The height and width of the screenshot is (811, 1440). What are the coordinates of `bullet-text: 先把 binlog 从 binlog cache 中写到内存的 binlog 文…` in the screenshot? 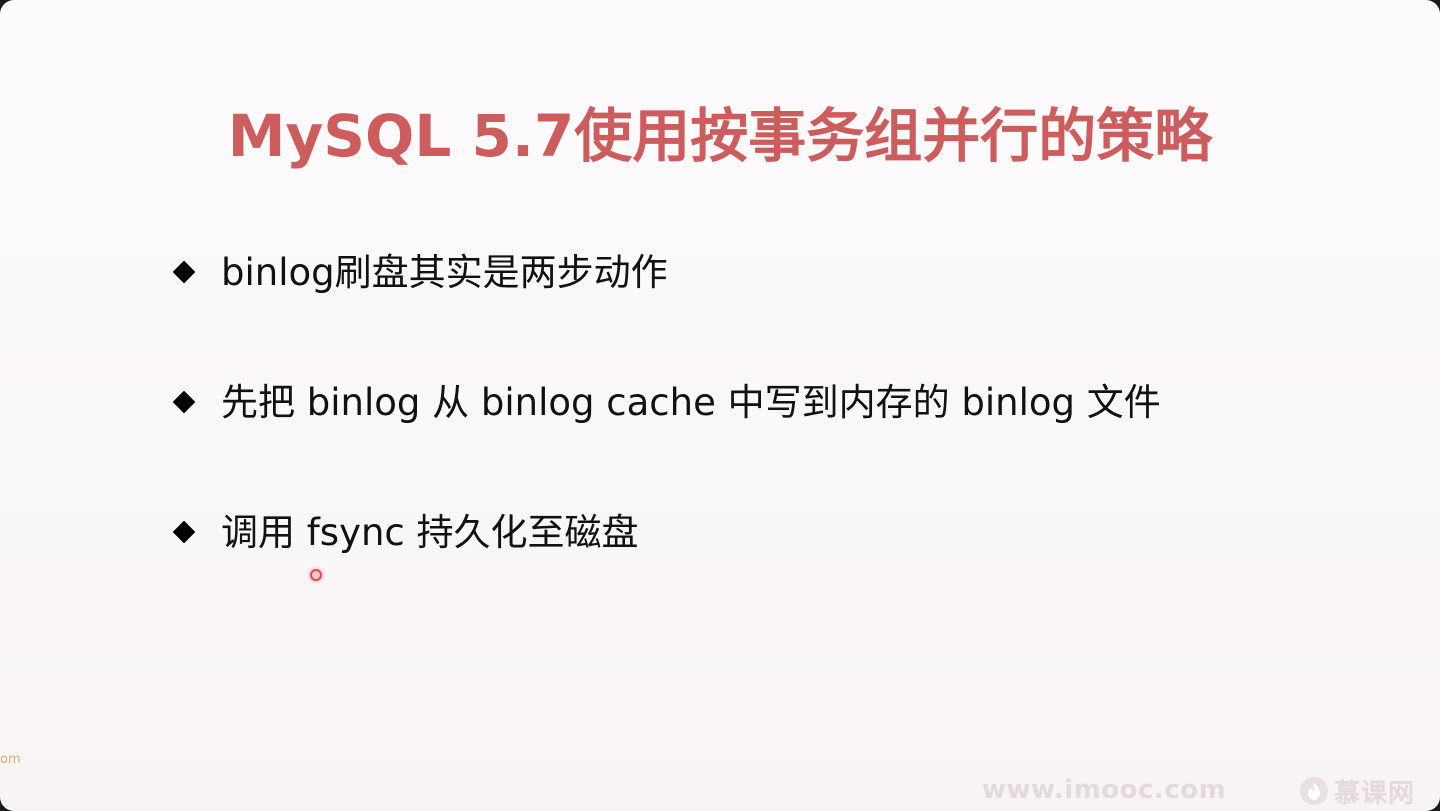 It's located at (691, 402).